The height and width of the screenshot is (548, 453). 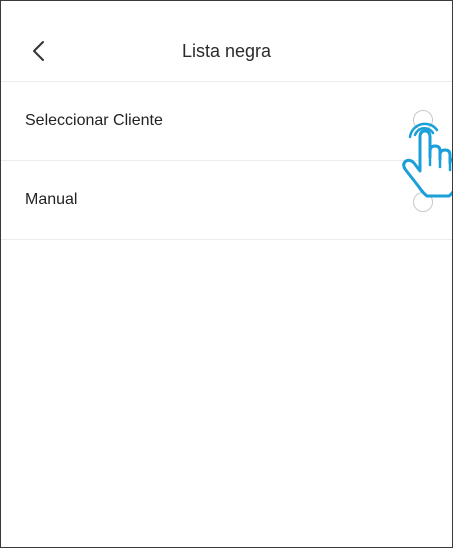 What do you see at coordinates (423, 120) in the screenshot?
I see `radio-select-client` at bounding box center [423, 120].